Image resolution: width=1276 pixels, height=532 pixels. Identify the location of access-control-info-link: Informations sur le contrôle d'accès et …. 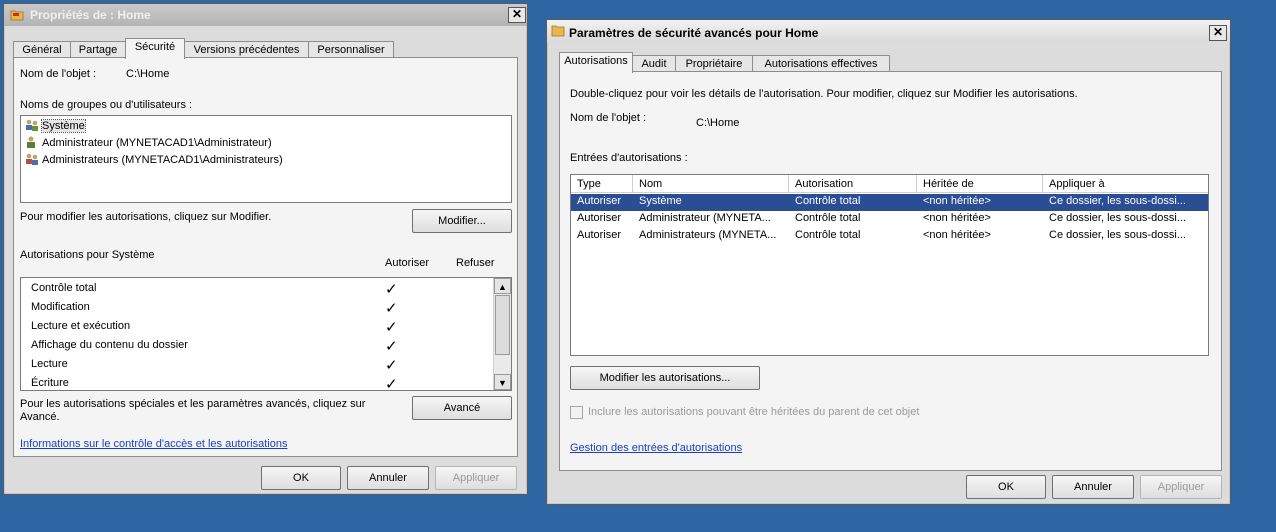
(153, 444).